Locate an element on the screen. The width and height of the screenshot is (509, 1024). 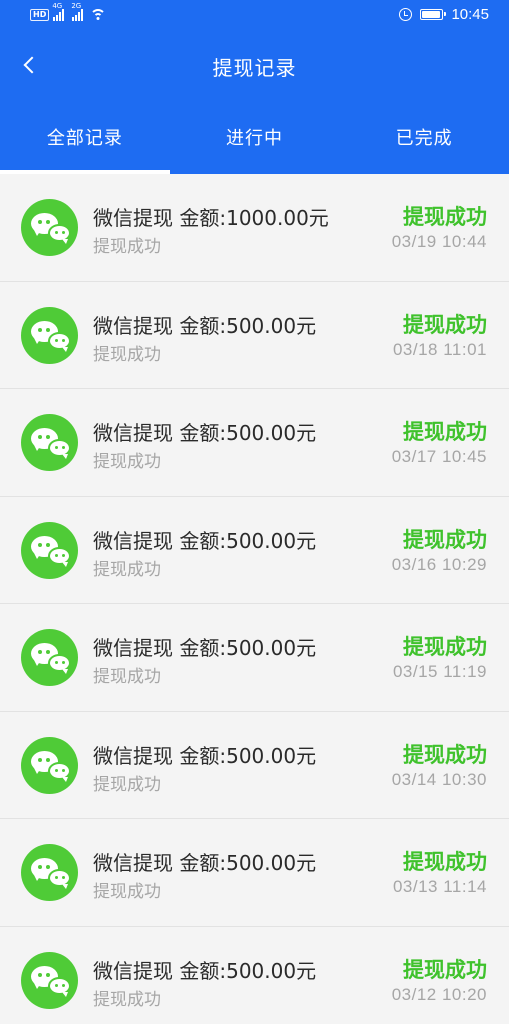
list-item: 微信提现 金额:500.00元 提现成功 提现成功 03/14 10:30 is located at coordinates (254, 765).